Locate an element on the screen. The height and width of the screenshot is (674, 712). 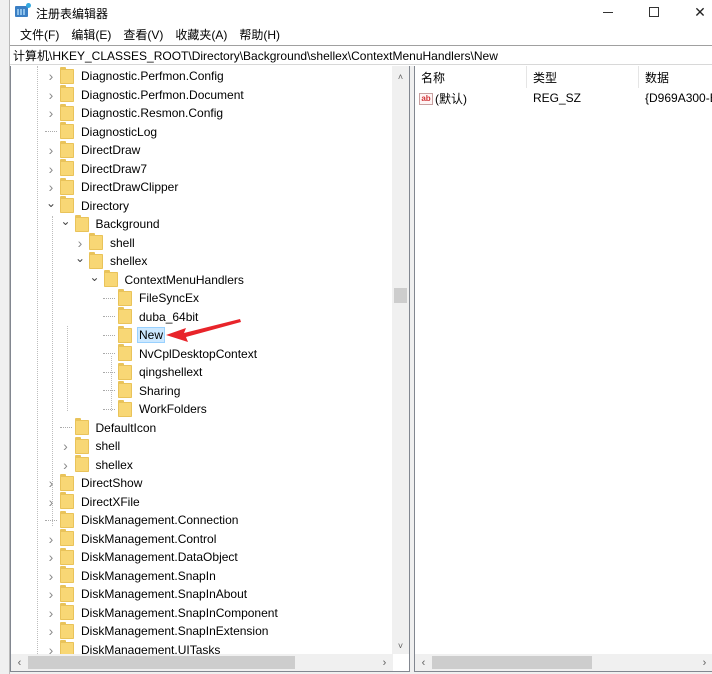
chevron-up-icon: ˄ is located at coordinates (400, 76).